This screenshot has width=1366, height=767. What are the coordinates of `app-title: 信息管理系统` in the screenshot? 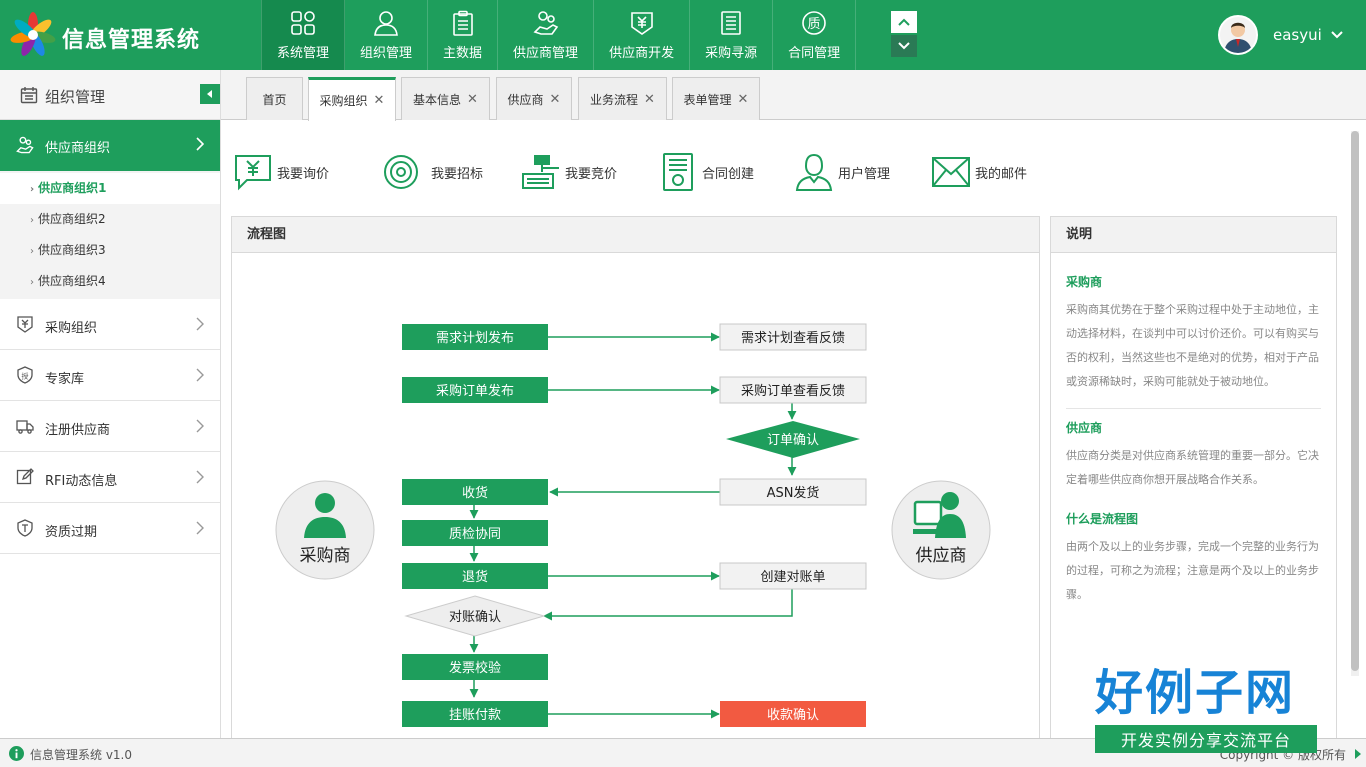 It's located at (131, 40).